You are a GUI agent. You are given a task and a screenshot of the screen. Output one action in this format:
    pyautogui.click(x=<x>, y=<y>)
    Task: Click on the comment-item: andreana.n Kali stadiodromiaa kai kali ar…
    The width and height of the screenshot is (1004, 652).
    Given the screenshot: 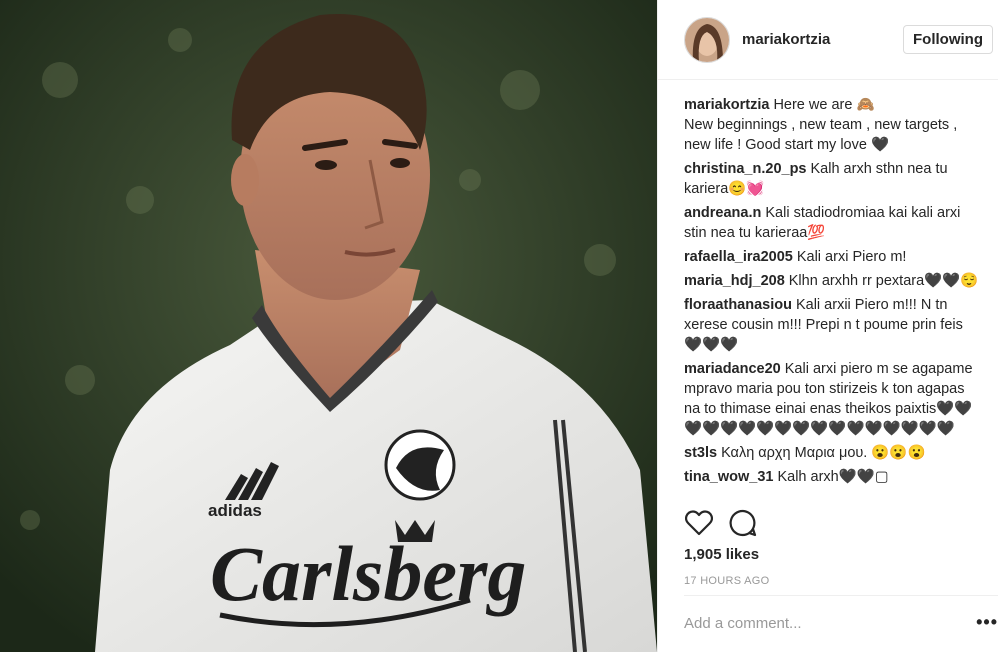 What is the action you would take?
    pyautogui.click(x=835, y=223)
    